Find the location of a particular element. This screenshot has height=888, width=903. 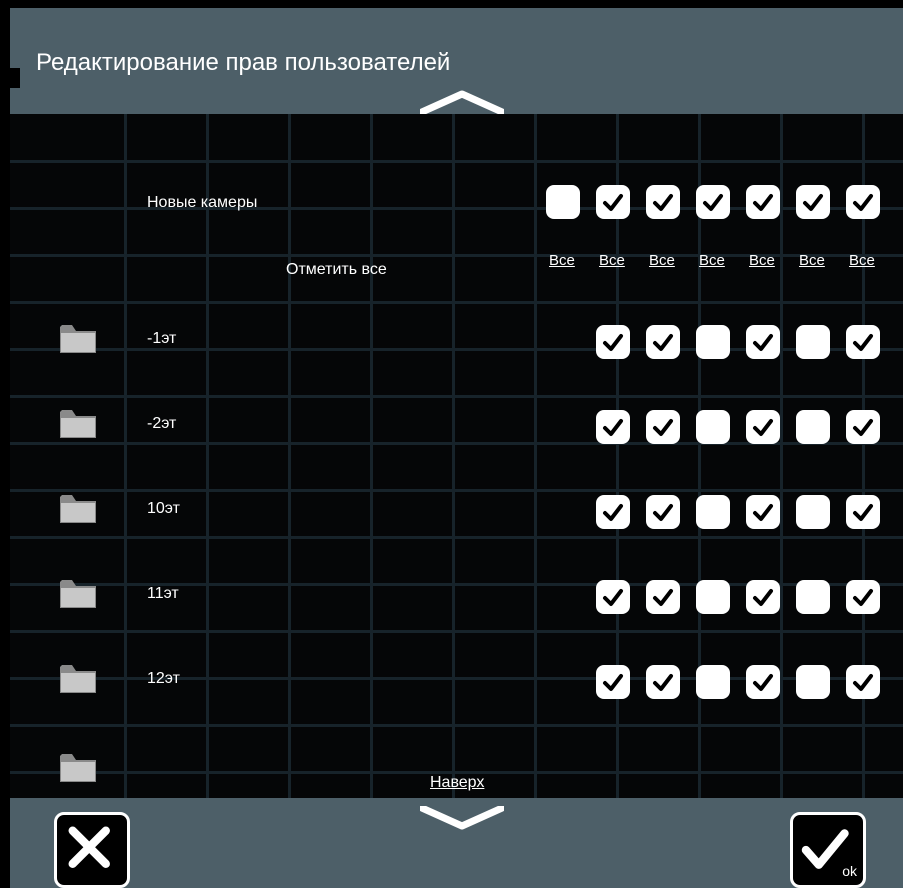

chevron-up-icon is located at coordinates (462, 101).